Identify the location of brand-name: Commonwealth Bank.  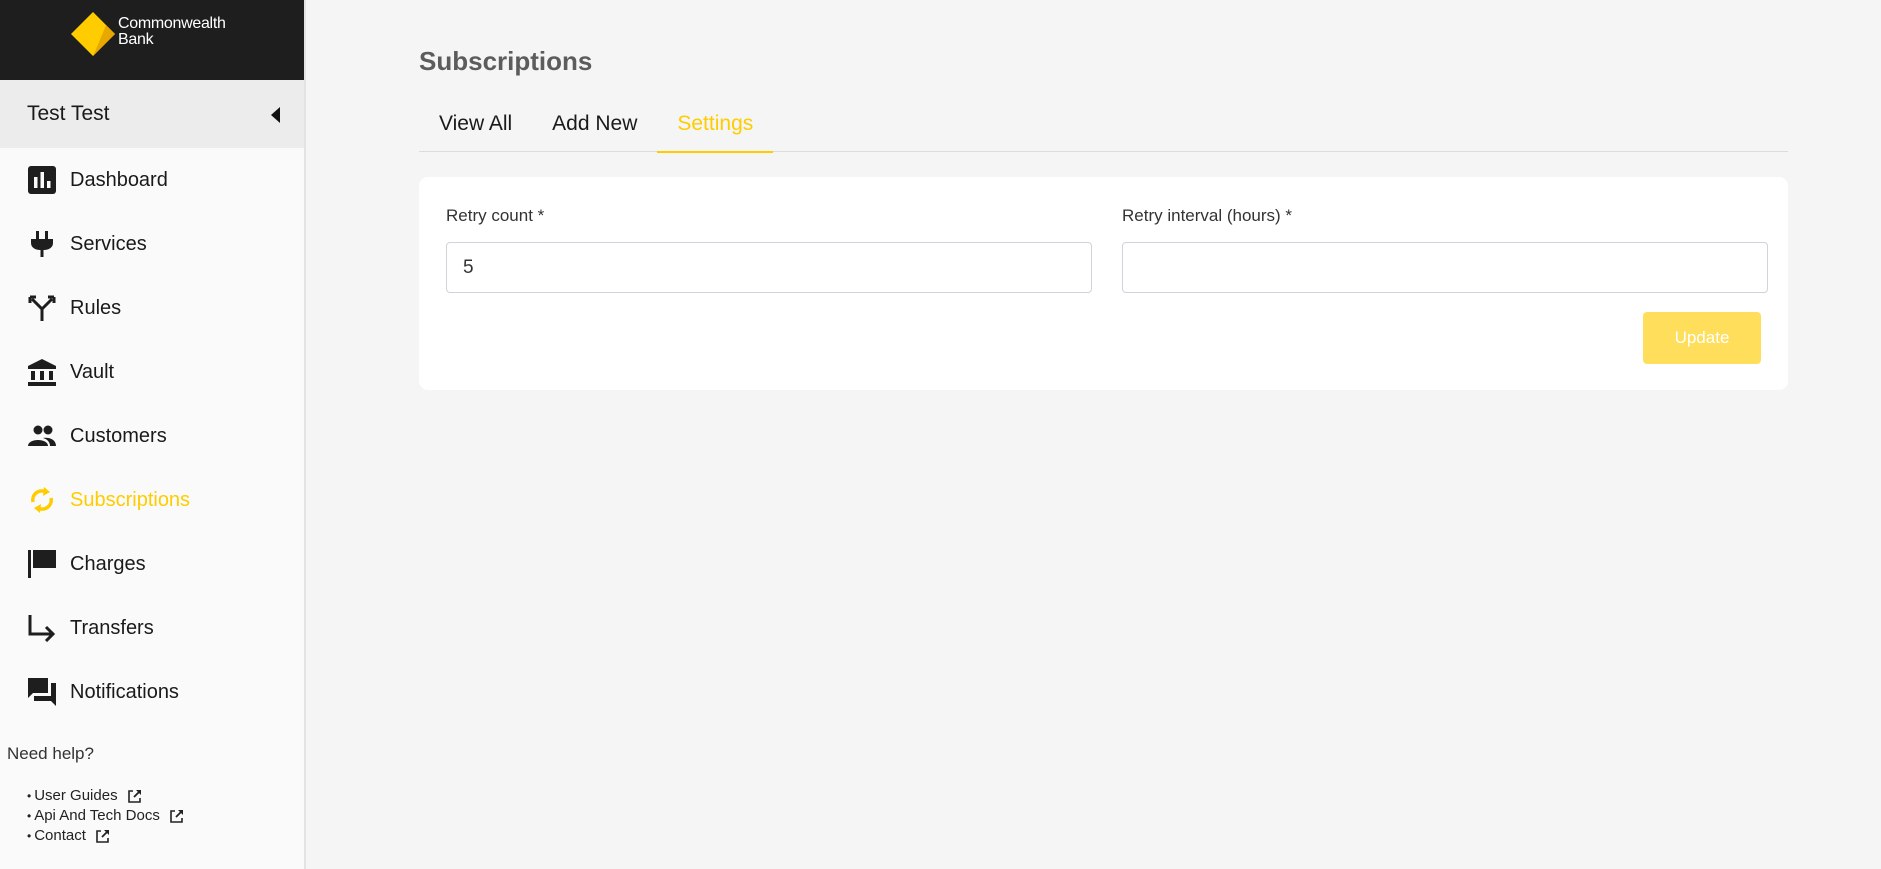
(172, 32).